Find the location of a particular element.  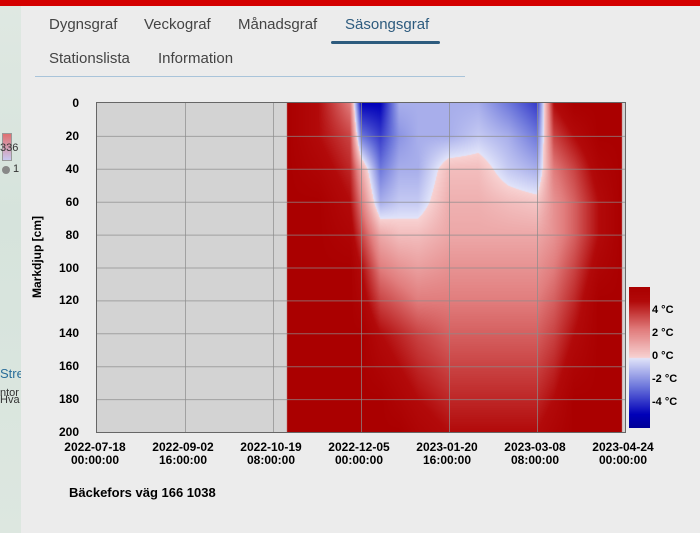

x-tick-label: 2022-10-19 08:00:00 is located at coordinates (271, 454).